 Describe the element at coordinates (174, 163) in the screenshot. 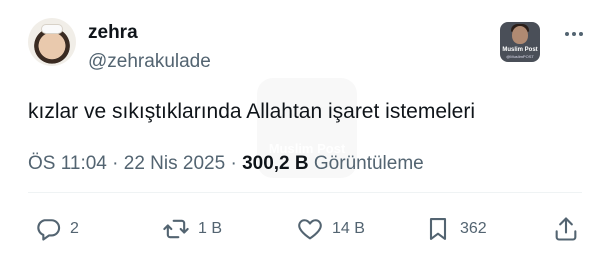

I see `tweet-date: 22 Nis 2025` at that location.